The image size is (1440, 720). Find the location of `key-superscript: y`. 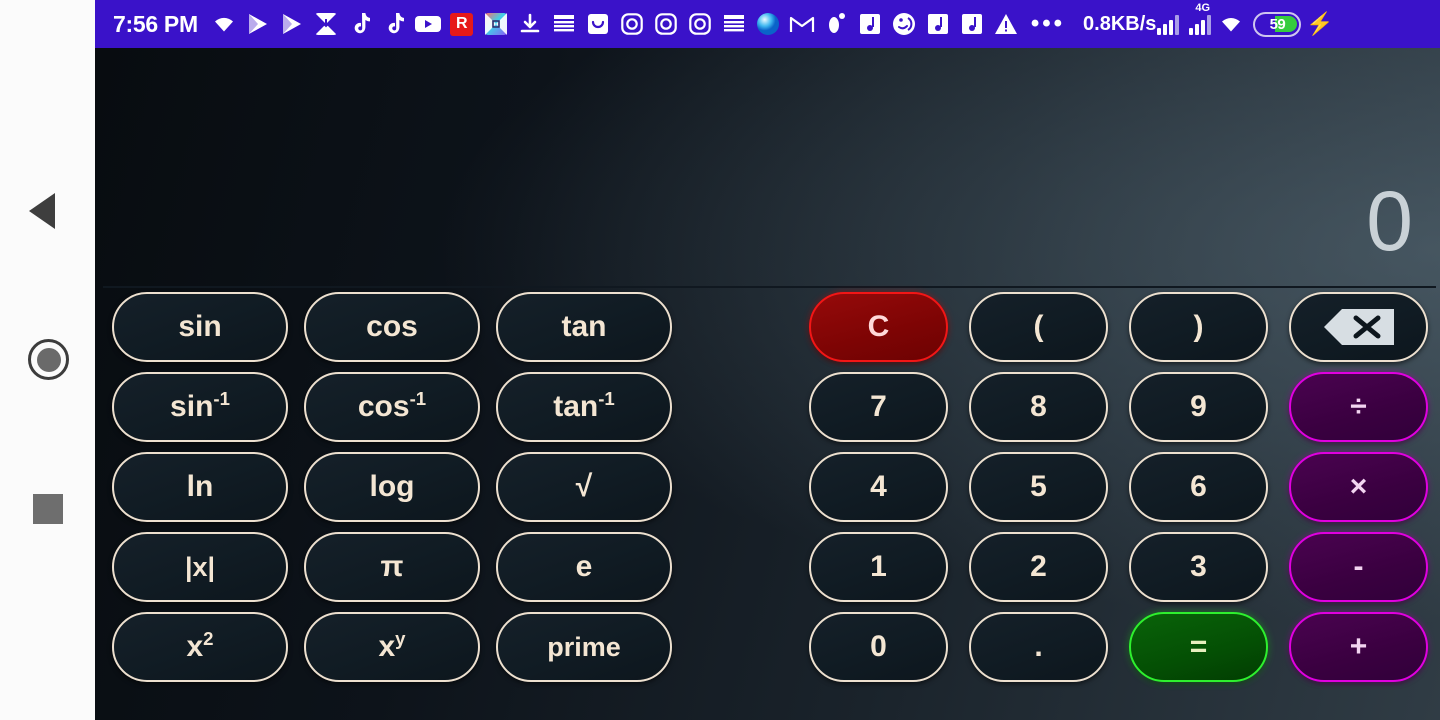

key-superscript: y is located at coordinates (400, 638).